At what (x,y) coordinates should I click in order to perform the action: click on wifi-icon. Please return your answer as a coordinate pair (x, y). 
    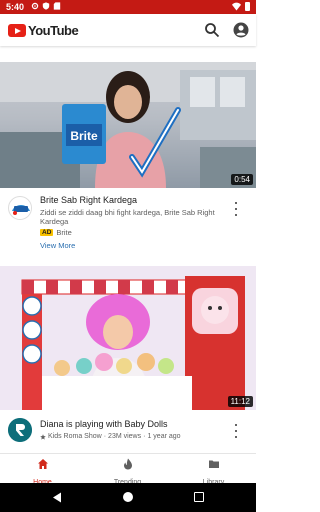
    Looking at the image, I should click on (236, 6).